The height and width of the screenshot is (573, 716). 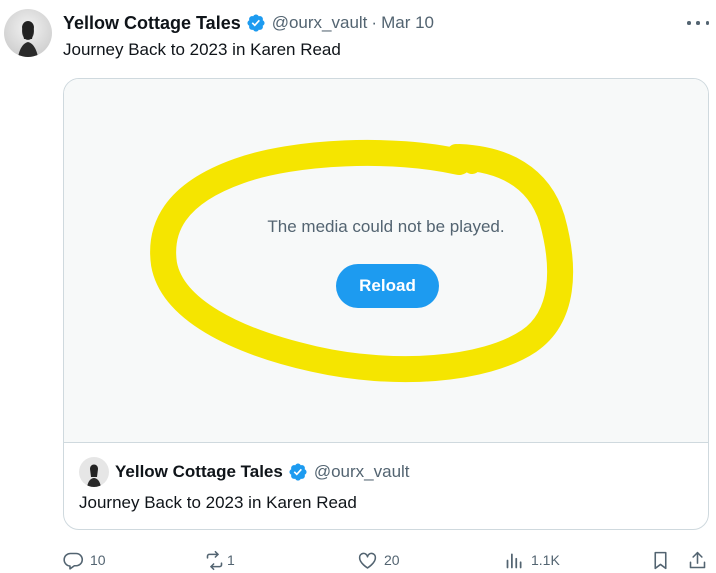 What do you see at coordinates (698, 23) in the screenshot?
I see `more-options-icon` at bounding box center [698, 23].